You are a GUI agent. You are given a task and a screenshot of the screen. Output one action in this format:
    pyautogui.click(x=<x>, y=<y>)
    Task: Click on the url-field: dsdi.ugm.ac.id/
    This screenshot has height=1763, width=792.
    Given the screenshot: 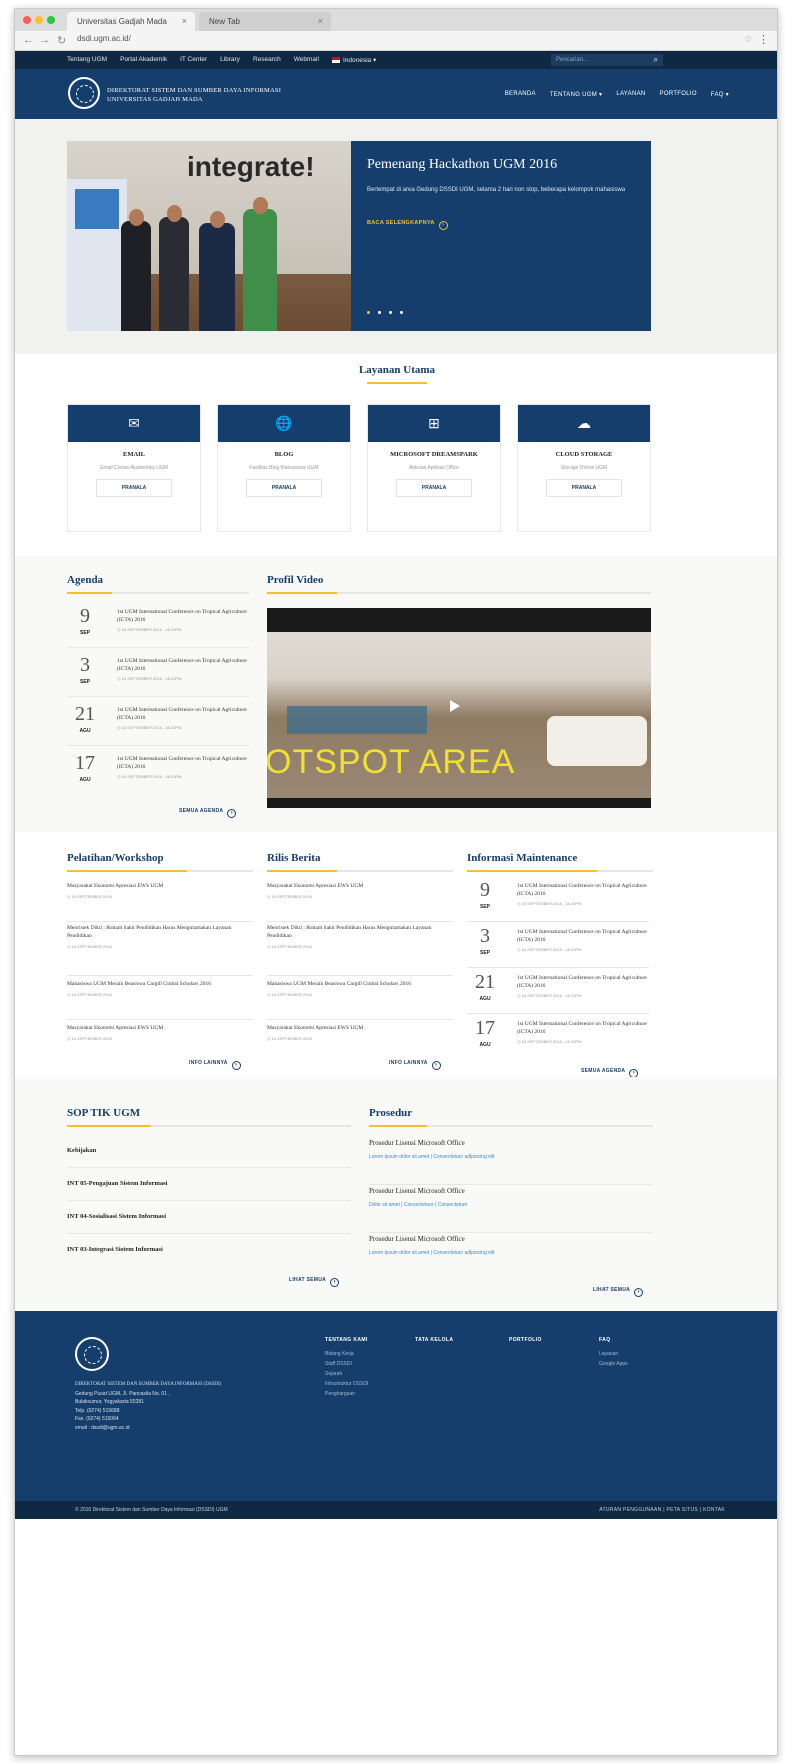 What is the action you would take?
    pyautogui.click(x=104, y=38)
    